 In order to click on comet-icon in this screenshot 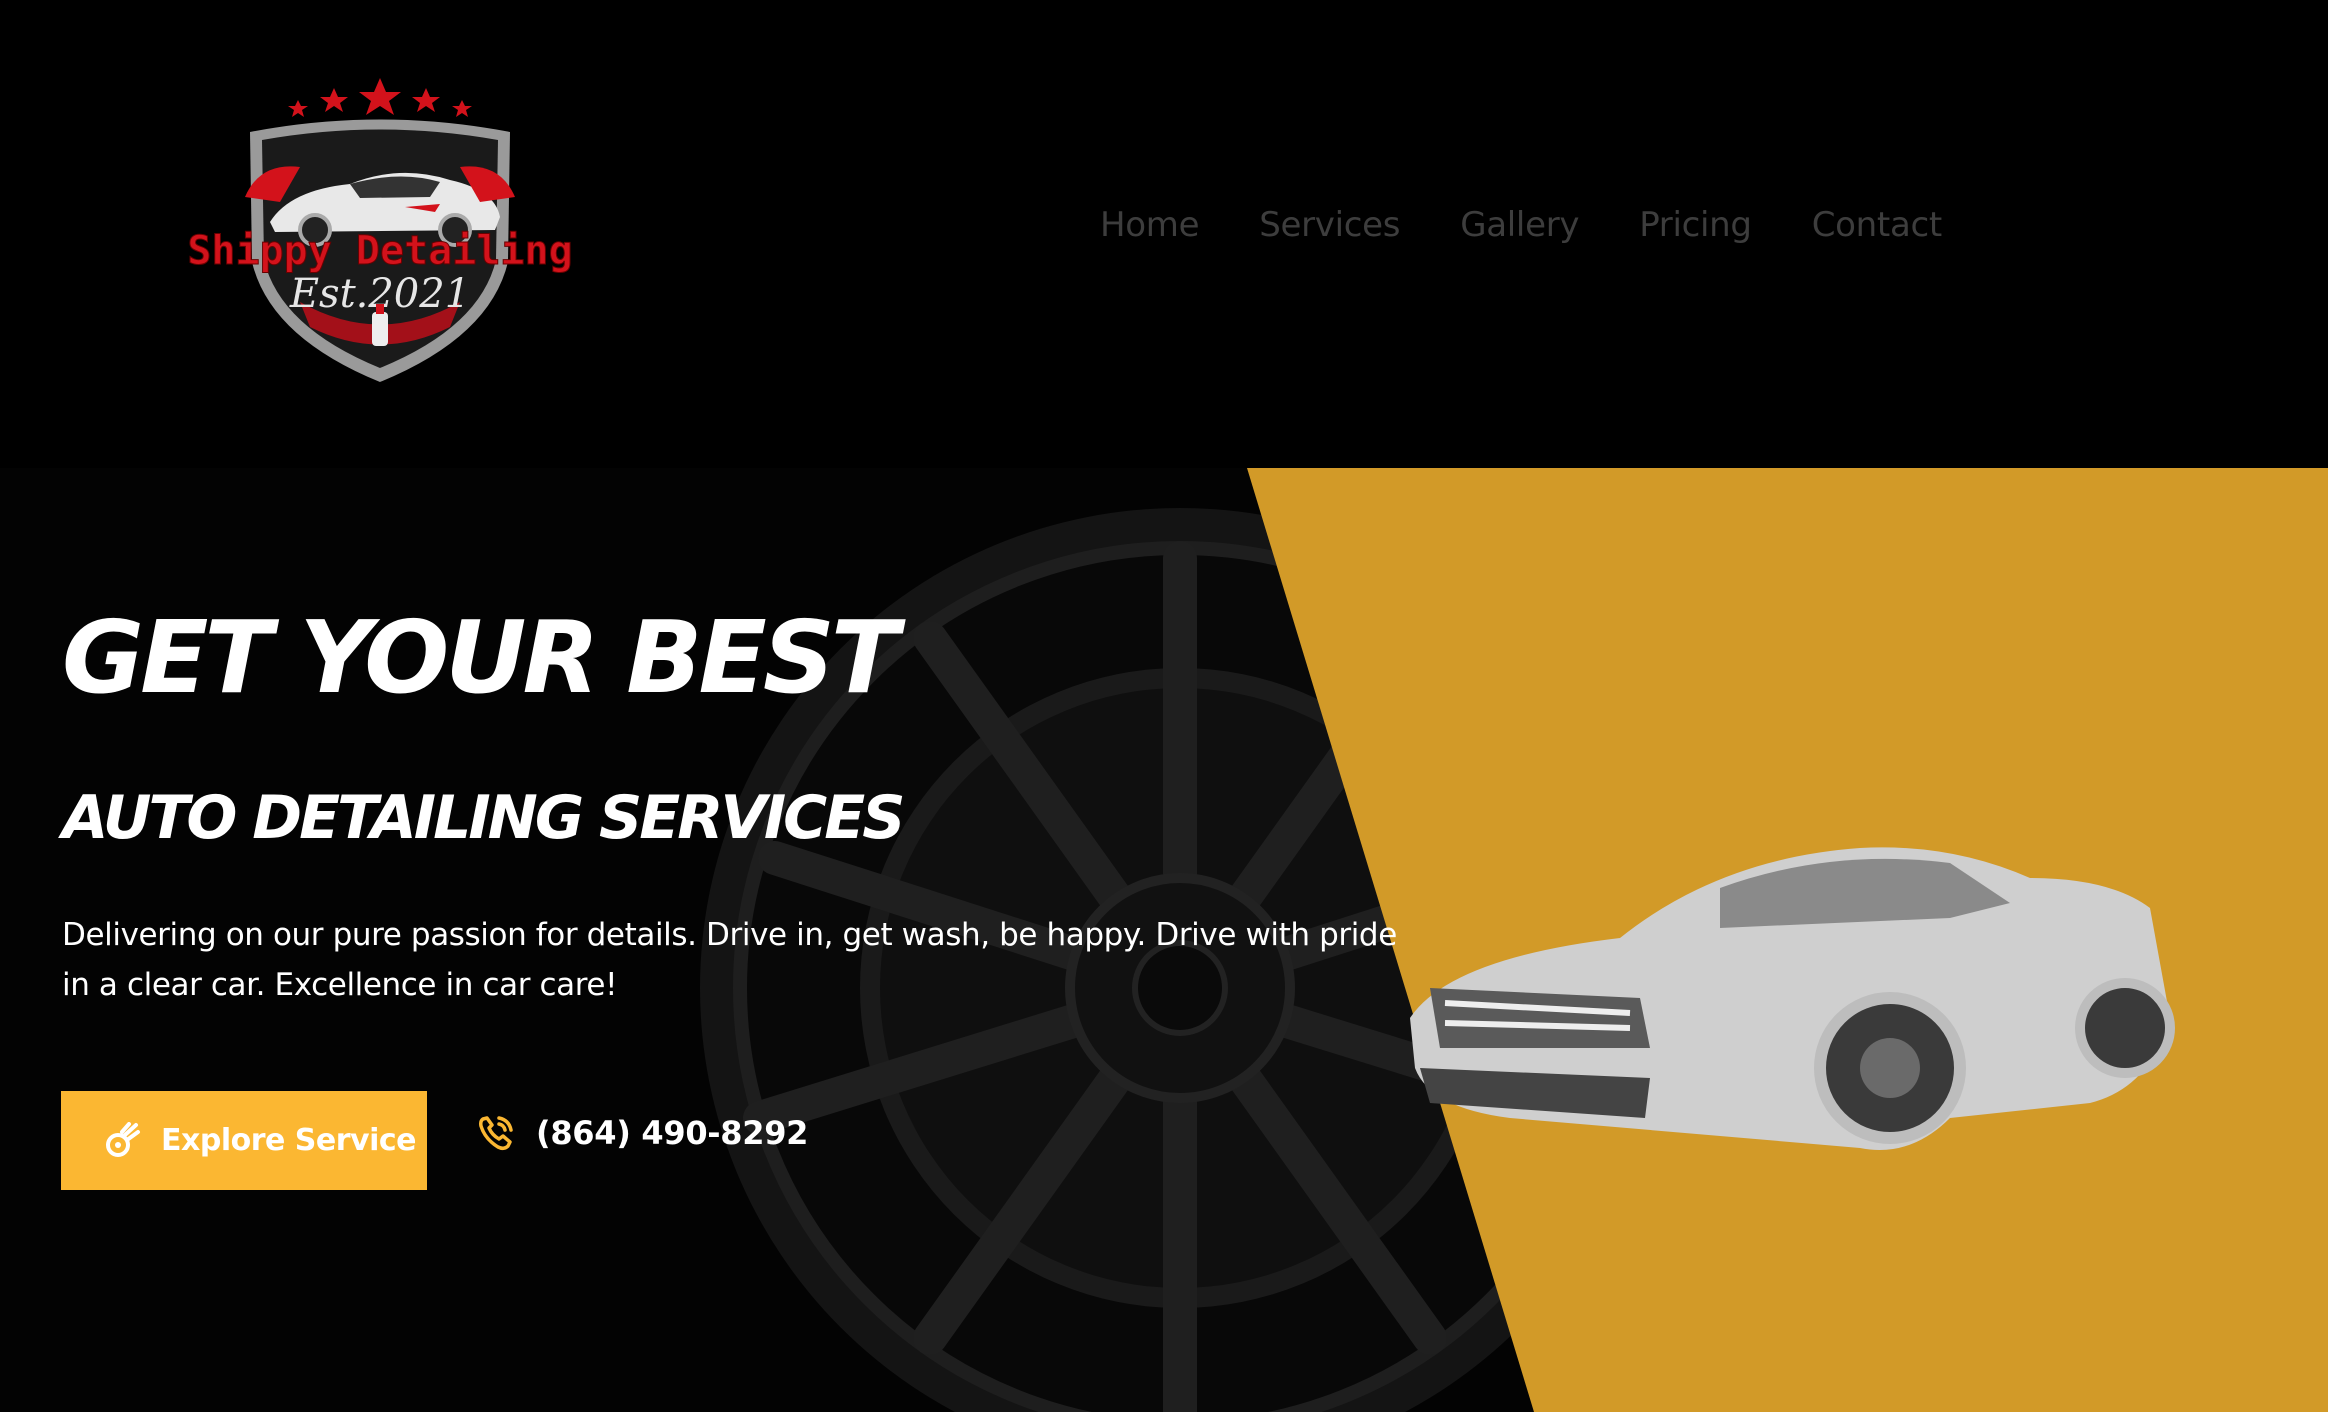, I will do `click(123, 1139)`.